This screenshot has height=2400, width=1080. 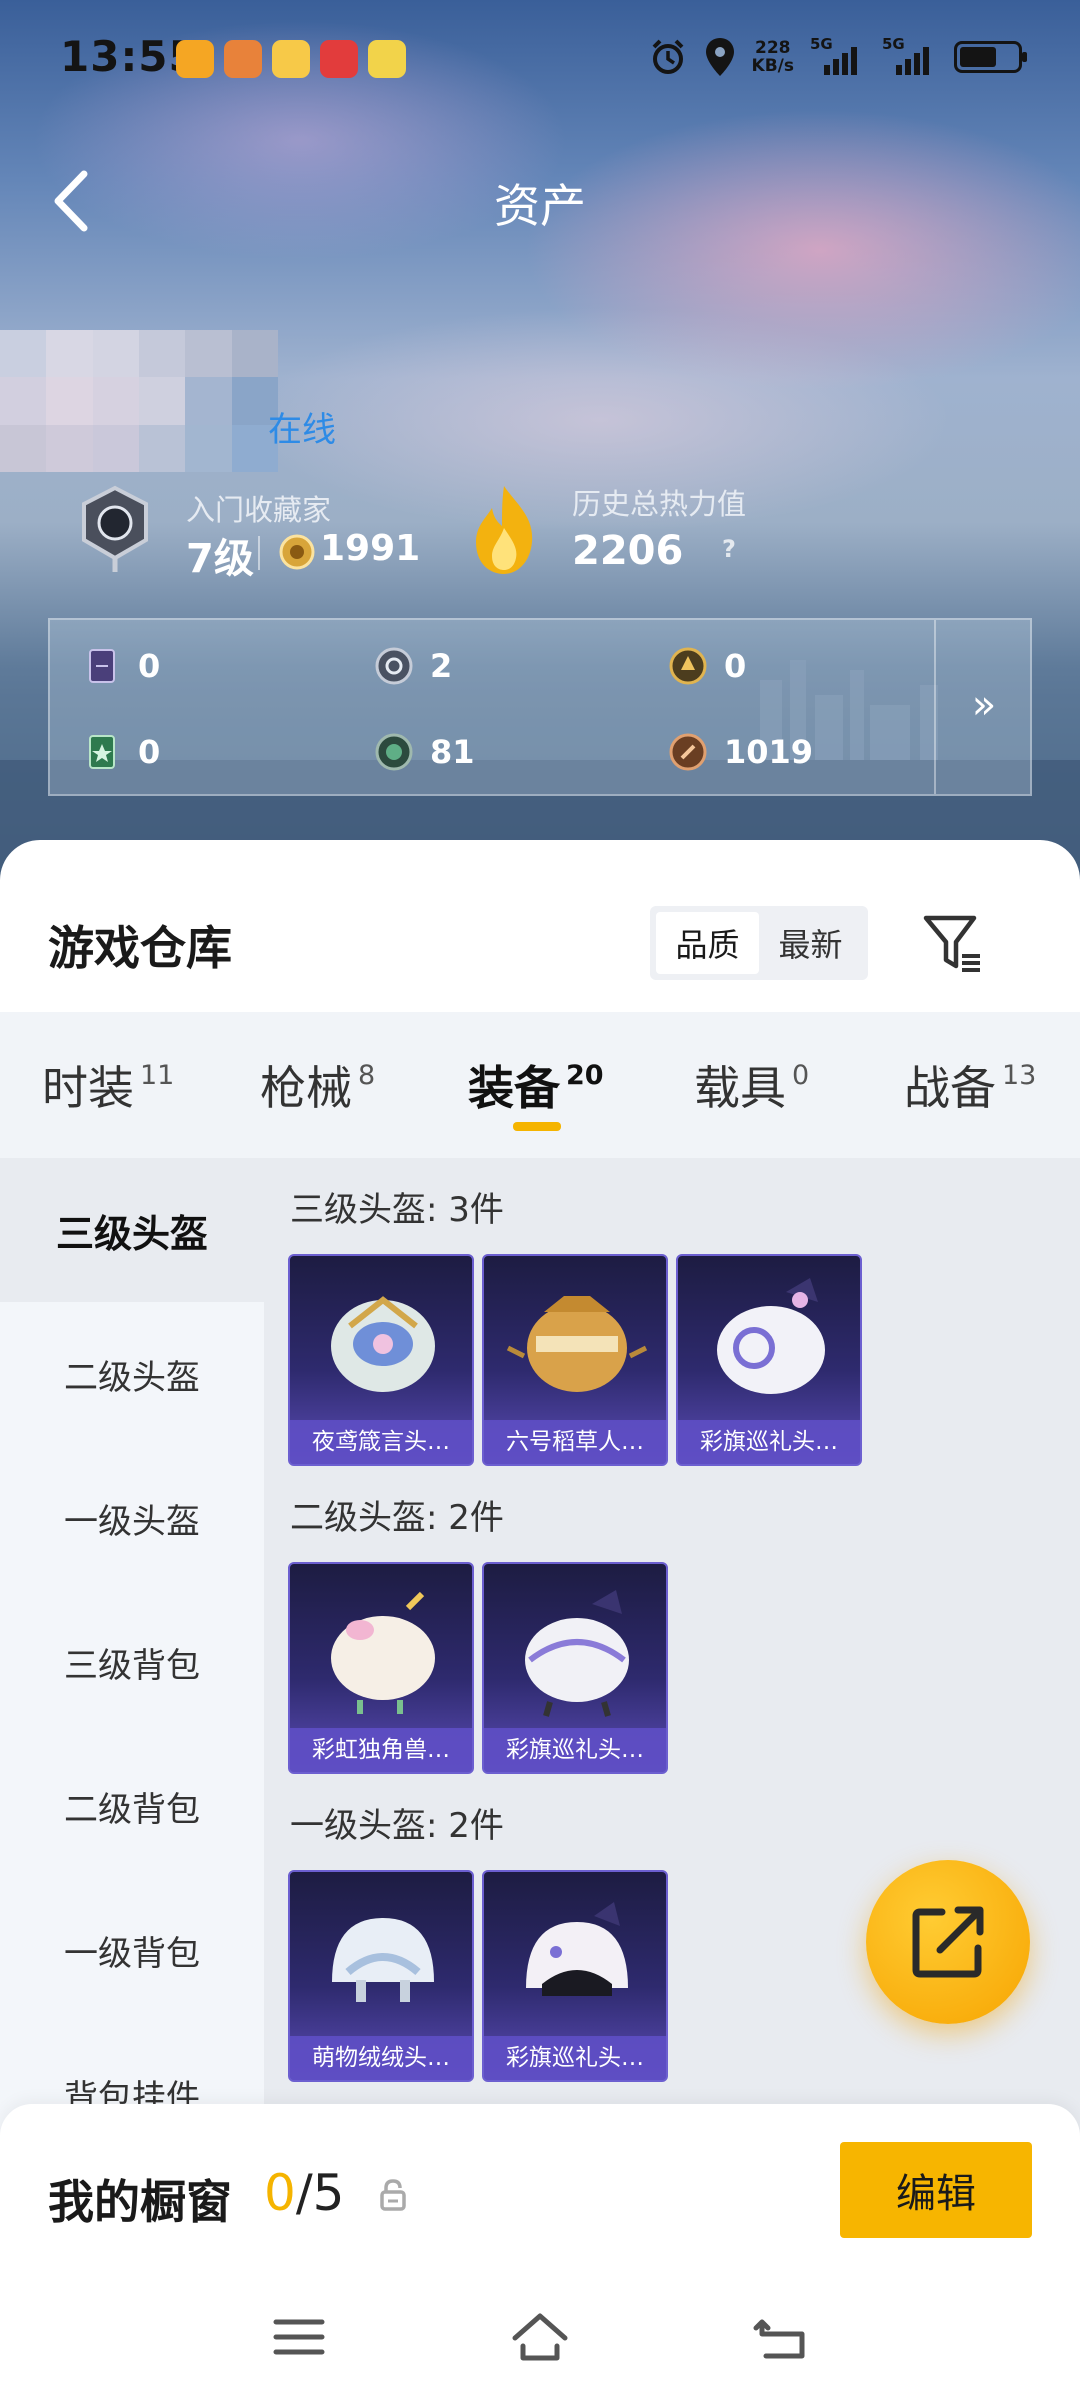 I want to click on collector-rank-badge-icon, so click(x=115, y=528).